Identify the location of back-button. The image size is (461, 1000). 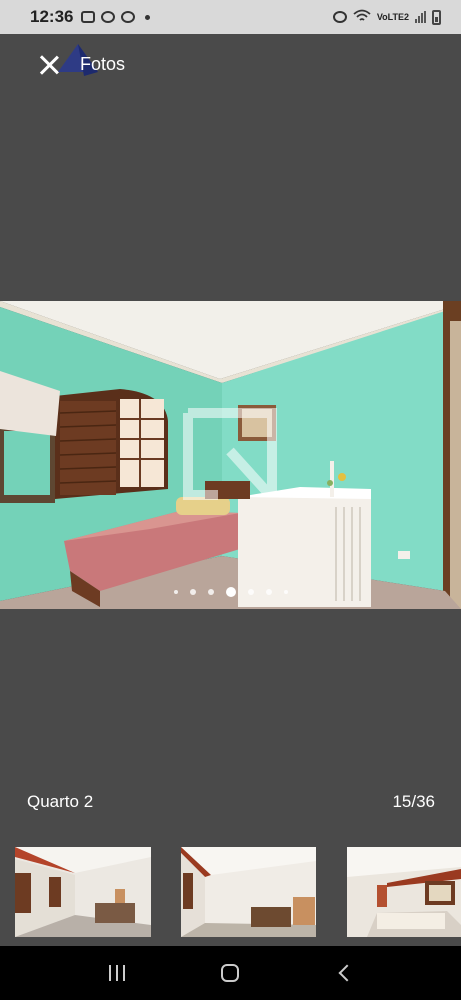
(344, 973).